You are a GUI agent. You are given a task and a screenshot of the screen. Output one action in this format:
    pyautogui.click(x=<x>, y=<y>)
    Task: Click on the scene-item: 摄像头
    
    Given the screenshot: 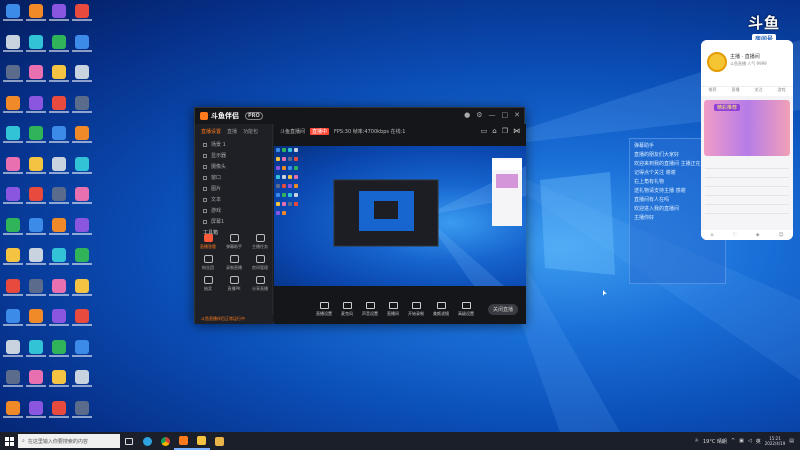 What is the action you would take?
    pyautogui.click(x=233, y=166)
    